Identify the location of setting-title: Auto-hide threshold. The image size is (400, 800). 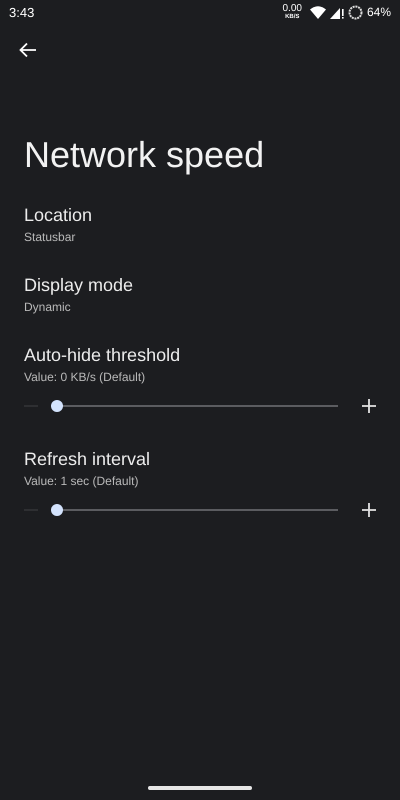
(103, 355).